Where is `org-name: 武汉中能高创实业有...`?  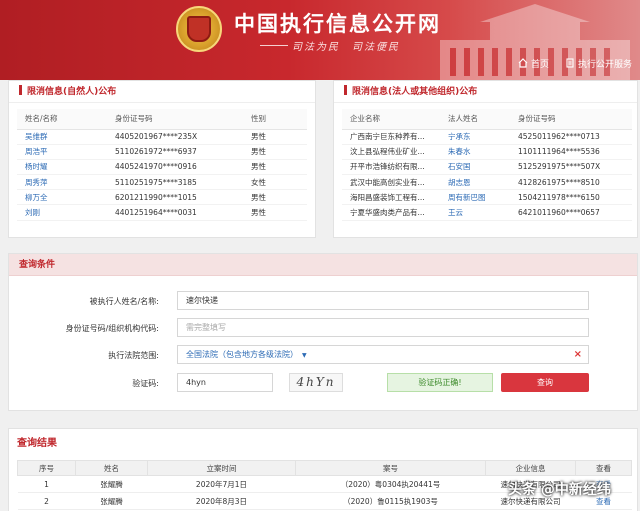
org-name: 武汉中能高创实业有... is located at coordinates (395, 182).